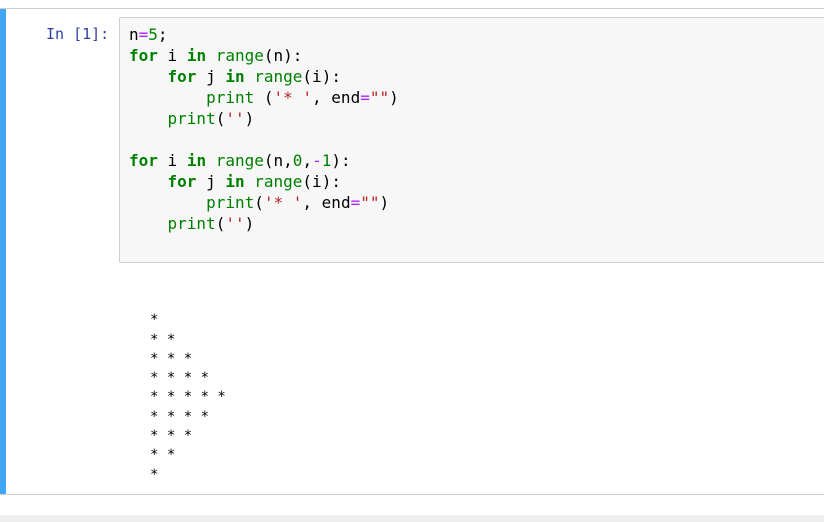 The image size is (824, 522). Describe the element at coordinates (307, 160) in the screenshot. I see `code-token: ,` at that location.